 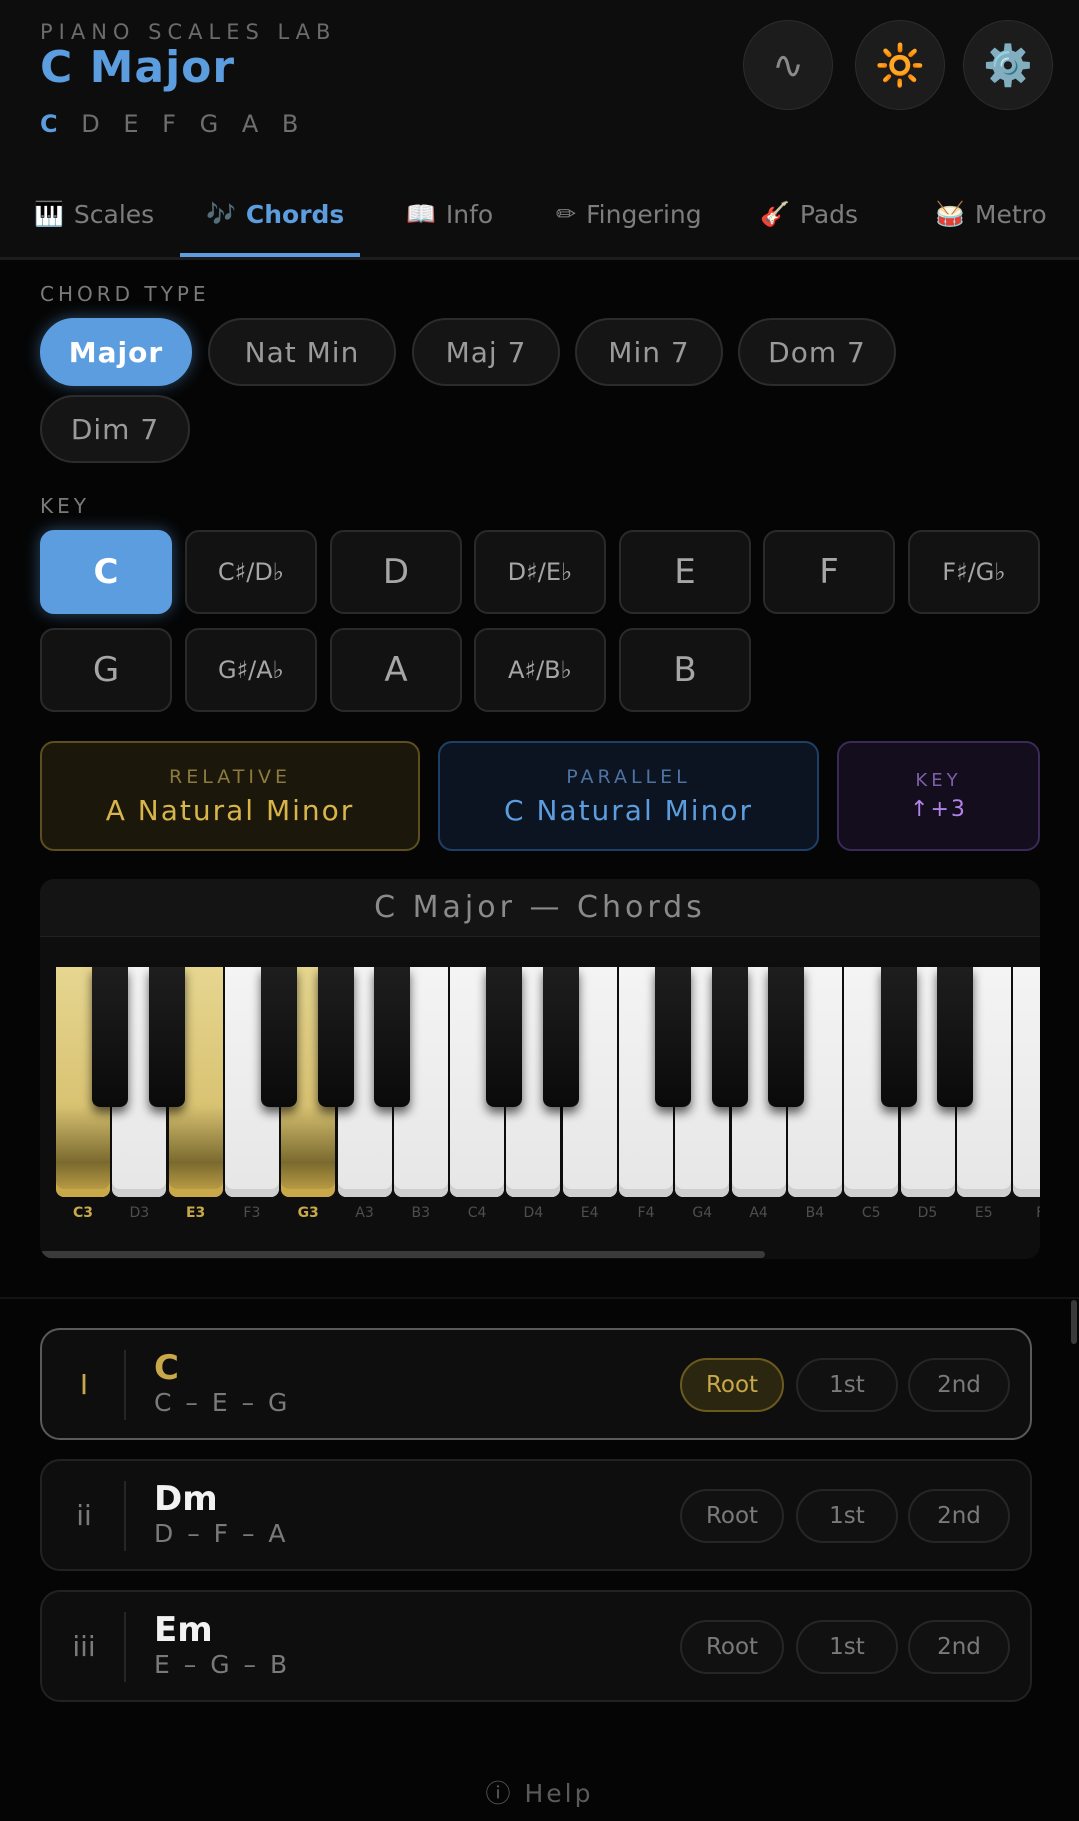 What do you see at coordinates (775, 214) in the screenshot?
I see `guitar-icon: 🎸` at bounding box center [775, 214].